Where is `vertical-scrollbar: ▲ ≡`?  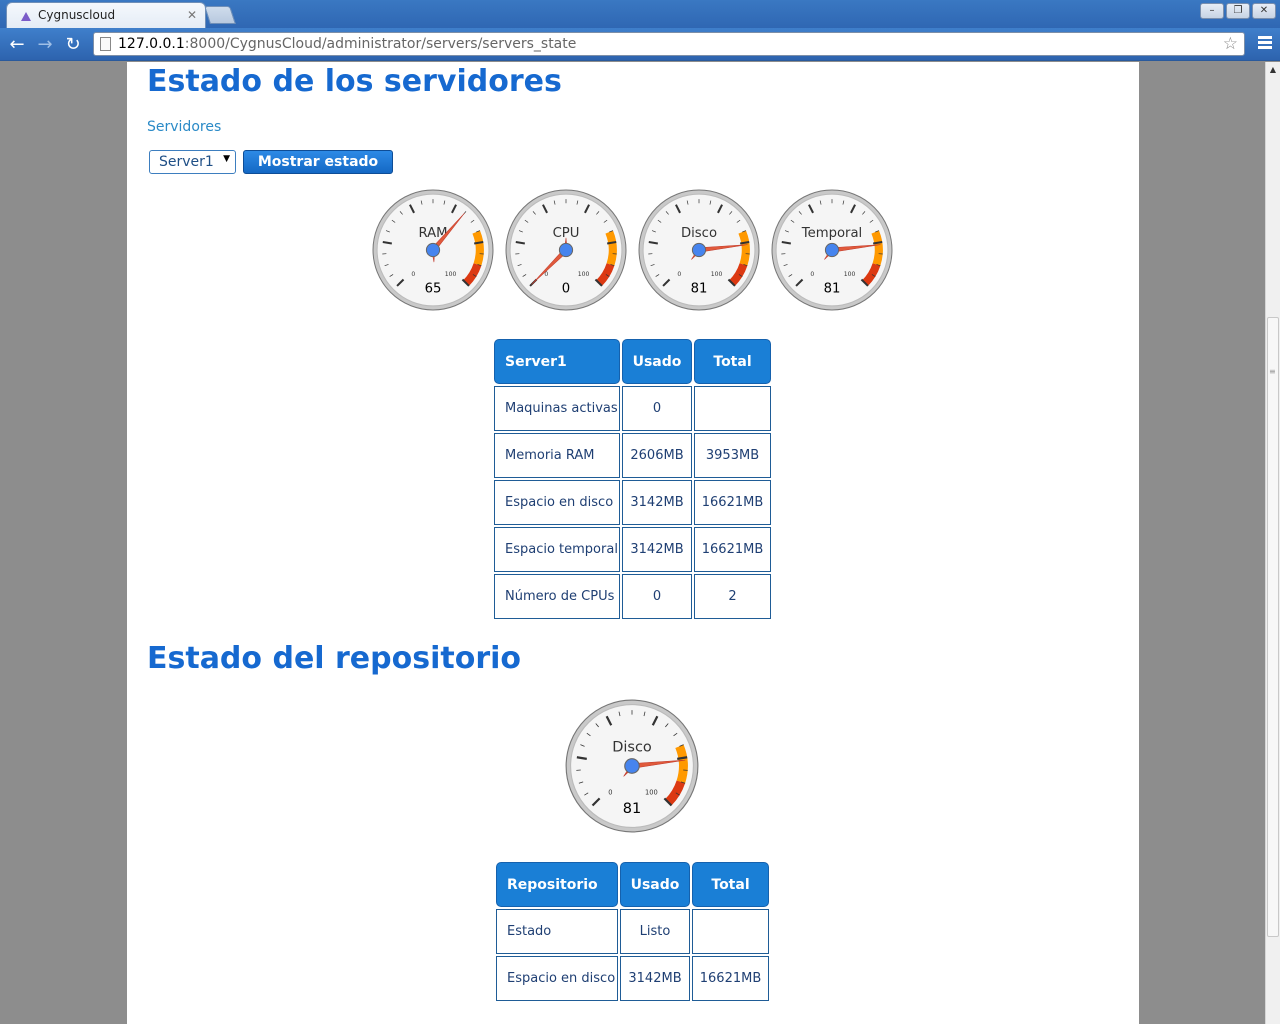
vertical-scrollbar: ▲ ≡ is located at coordinates (1272, 543).